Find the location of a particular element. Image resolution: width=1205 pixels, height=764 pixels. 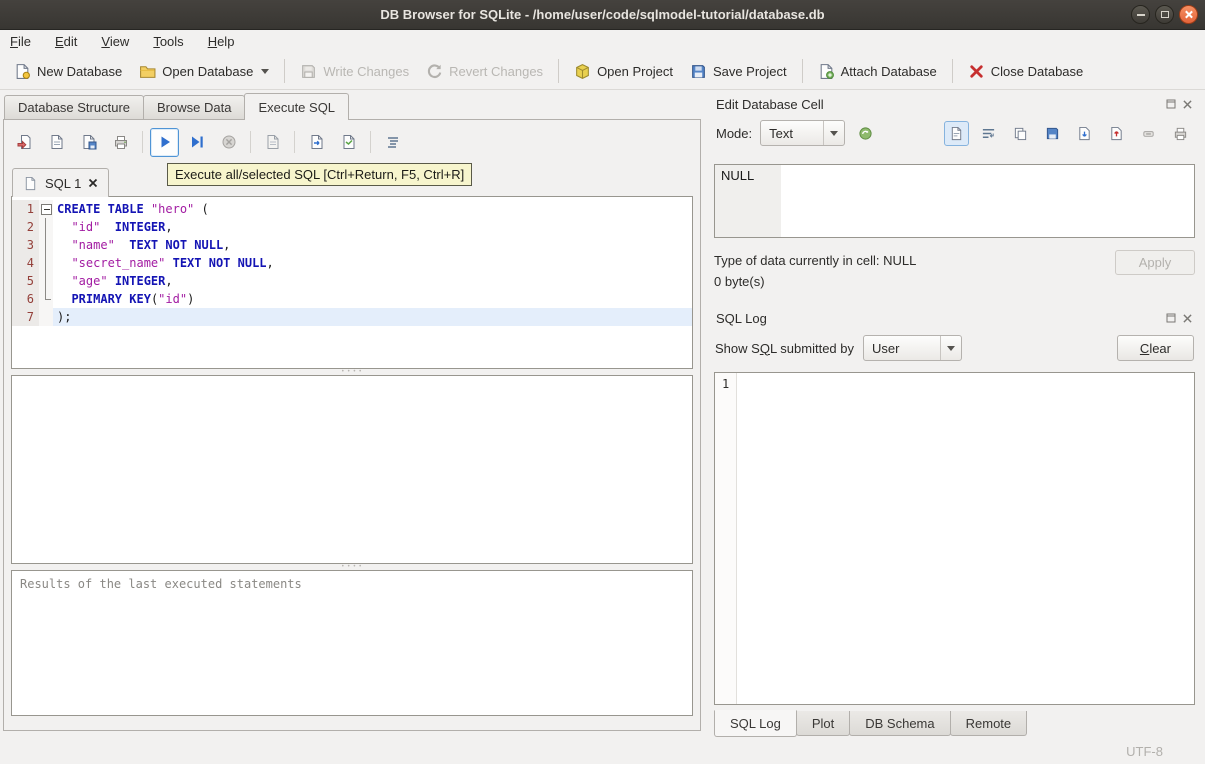

format-sql-icon is located at coordinates (392, 142).